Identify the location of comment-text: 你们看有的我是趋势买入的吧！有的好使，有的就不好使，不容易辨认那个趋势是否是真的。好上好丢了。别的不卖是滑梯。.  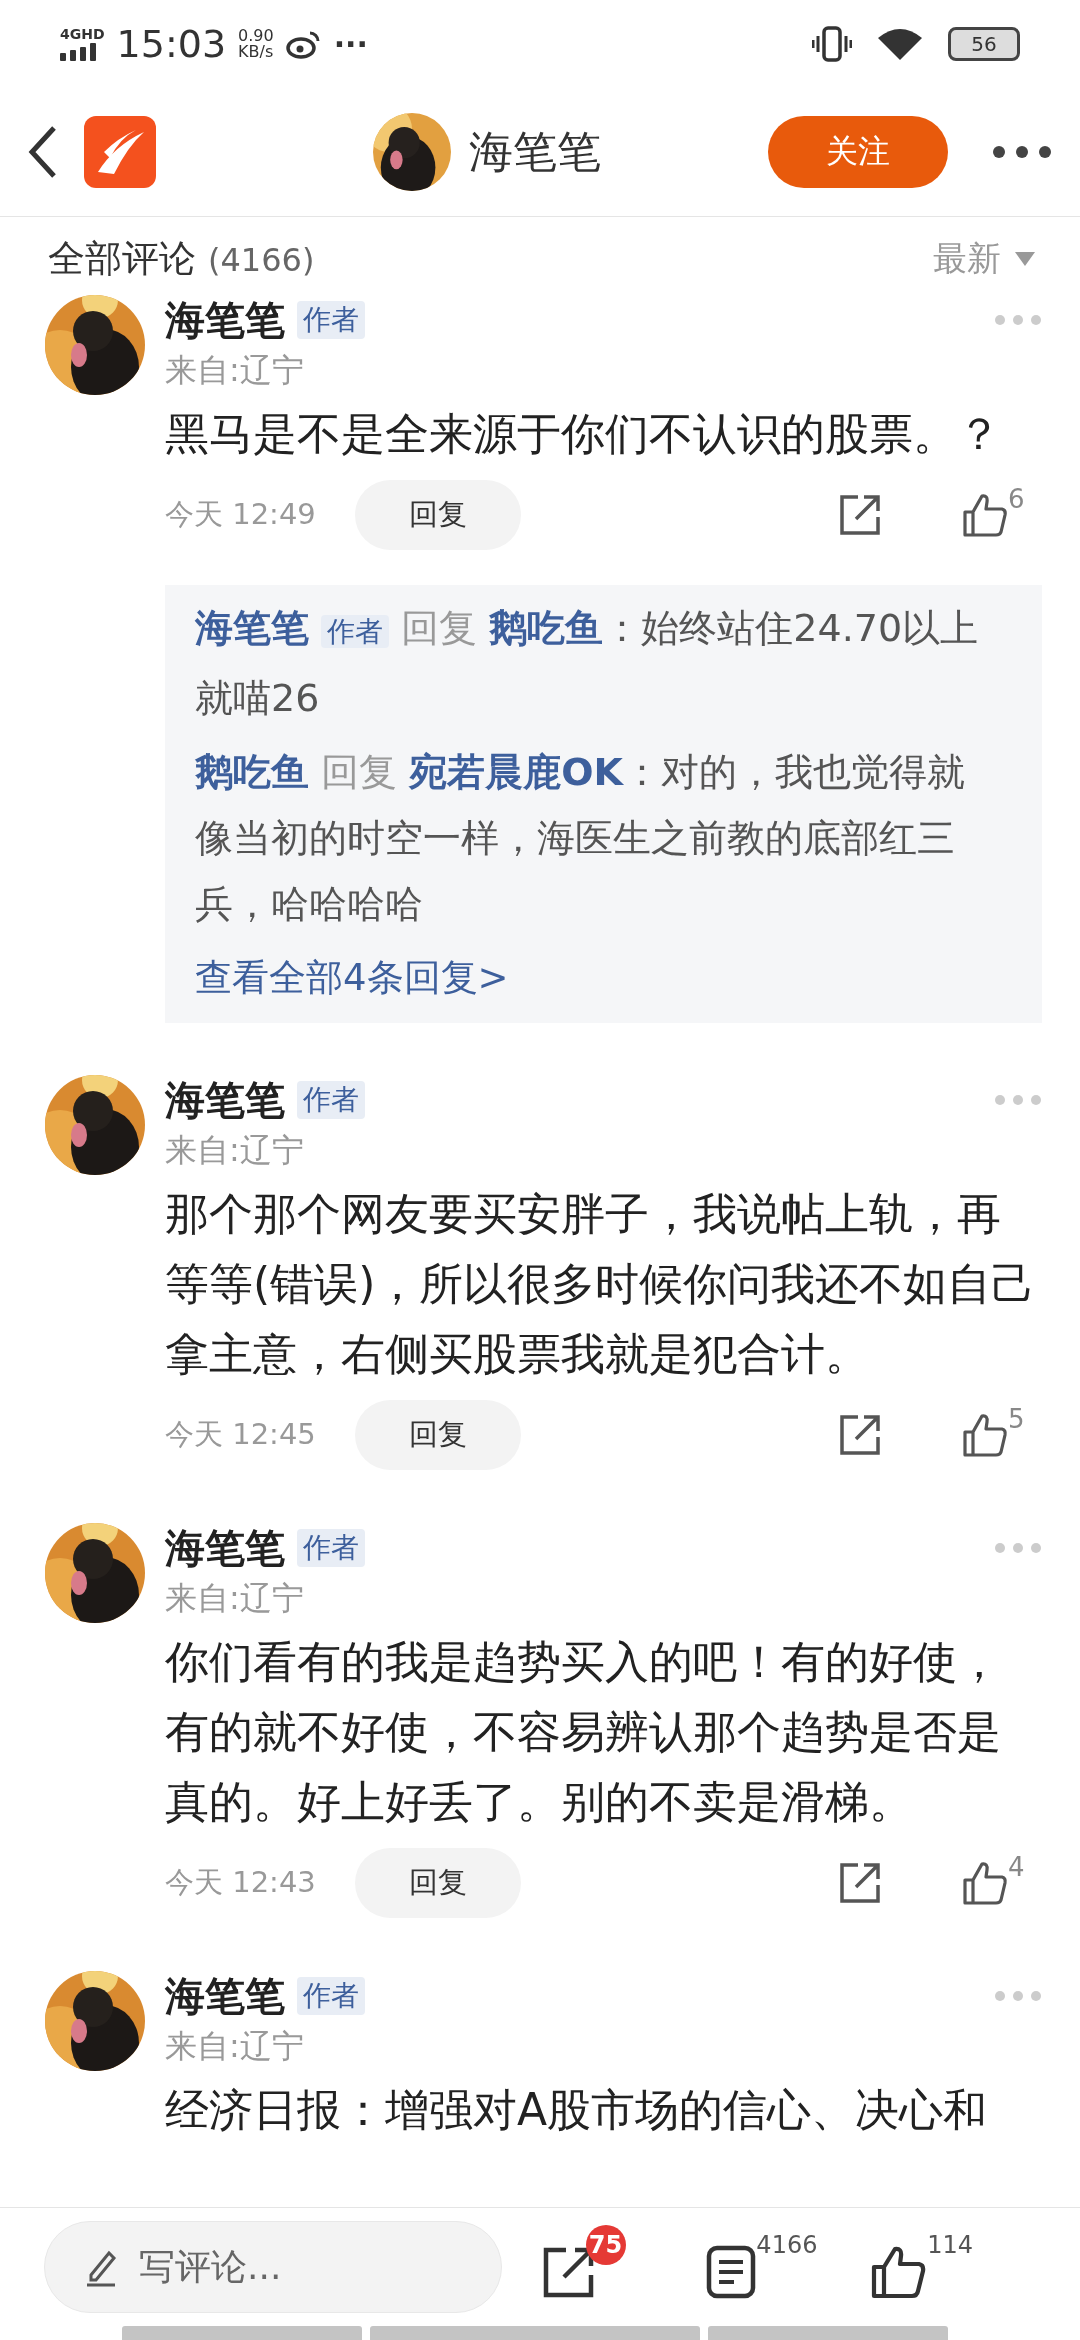
(583, 1732).